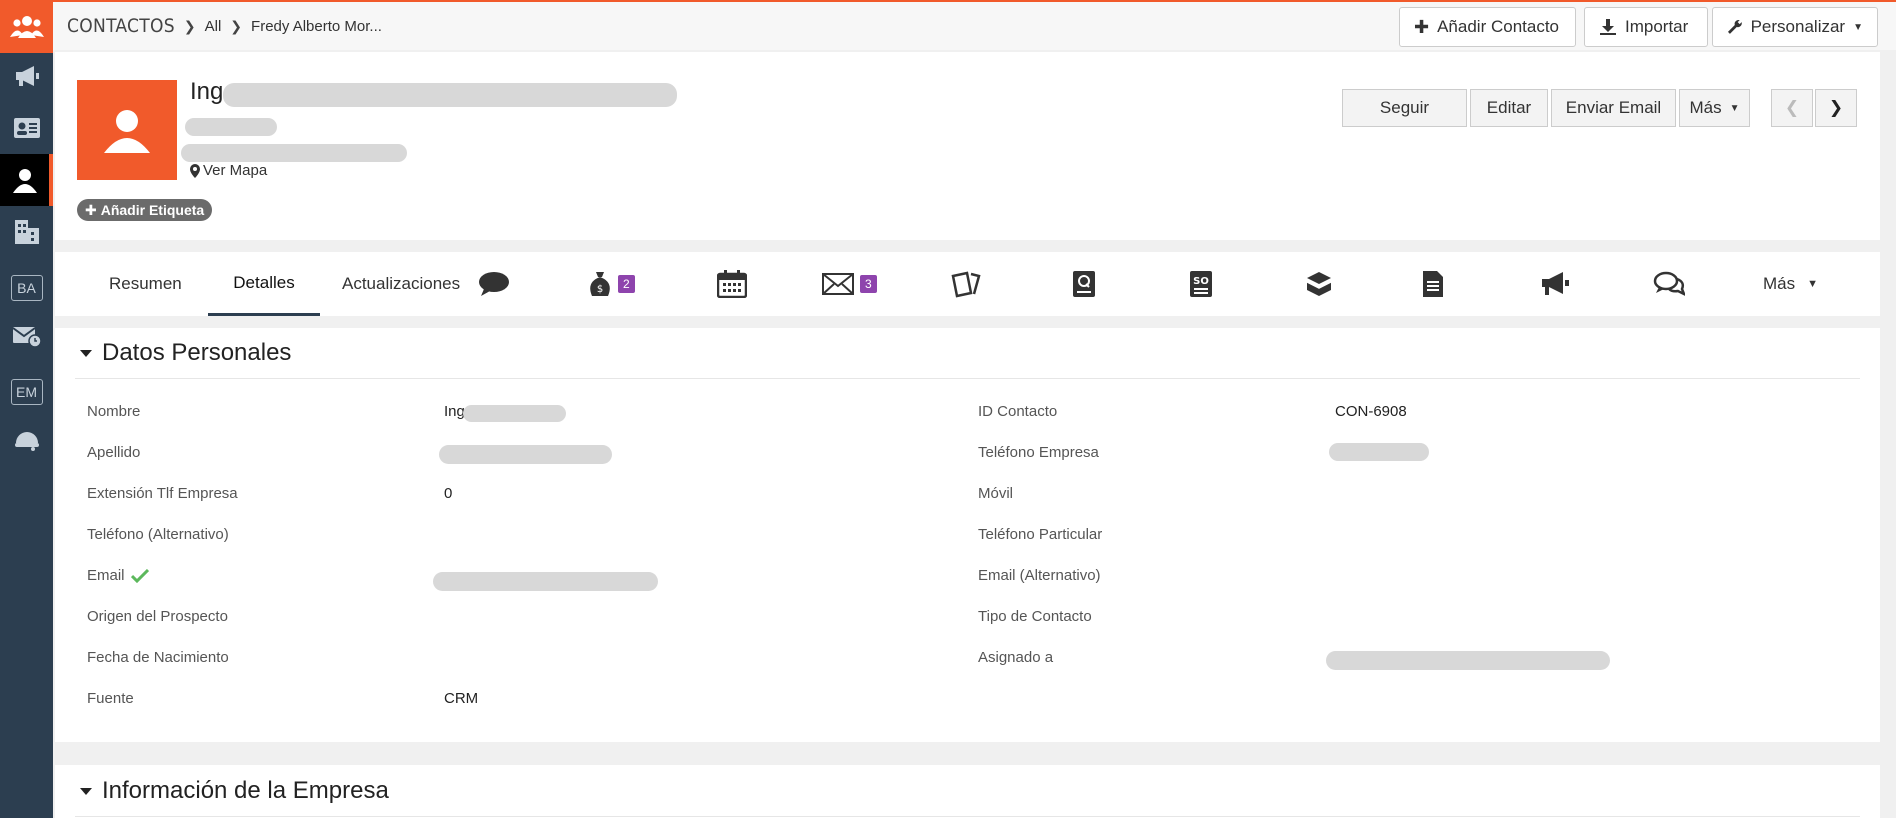 The height and width of the screenshot is (818, 1896). Describe the element at coordinates (1734, 108) in the screenshot. I see `caret-down-icon: ▼` at that location.